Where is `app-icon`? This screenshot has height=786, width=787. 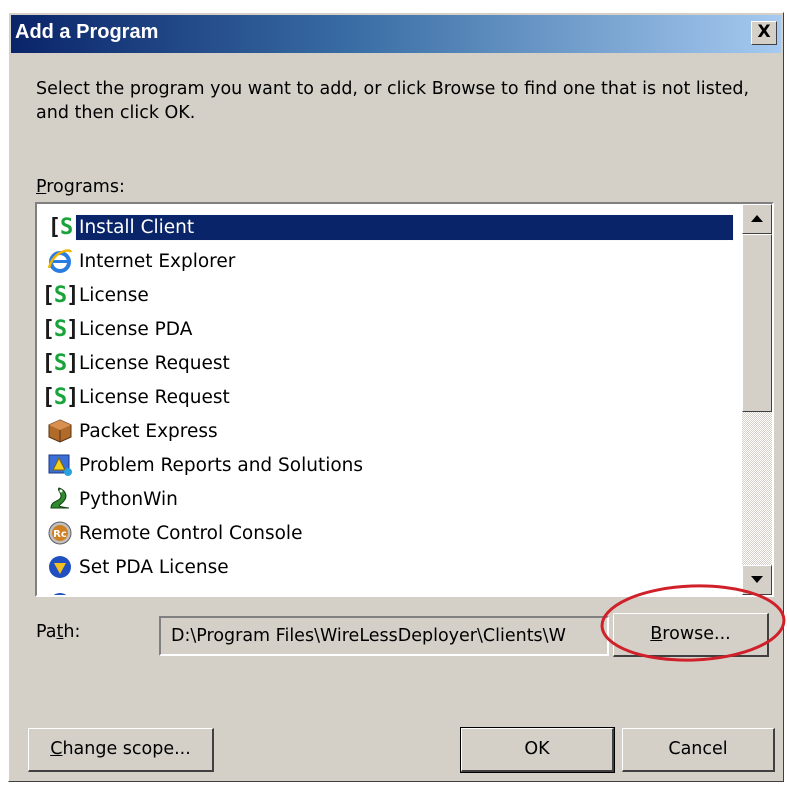 app-icon is located at coordinates (60, 591).